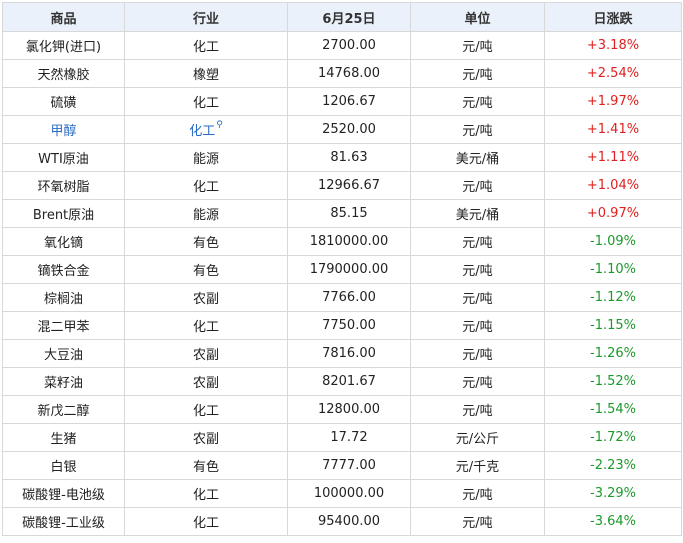  I want to click on change-cell: +1.97%, so click(613, 101).